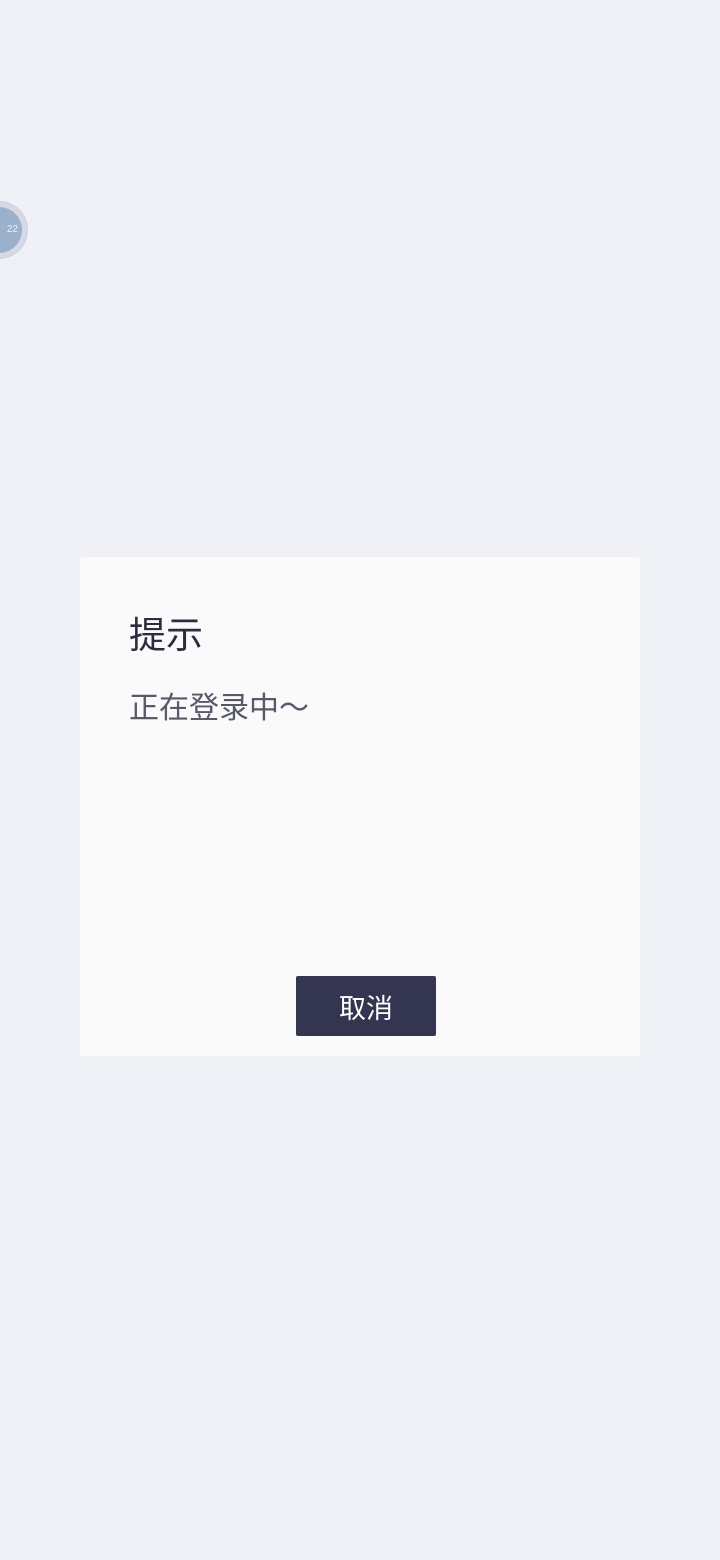  I want to click on dialog-title: 提示, so click(166, 635).